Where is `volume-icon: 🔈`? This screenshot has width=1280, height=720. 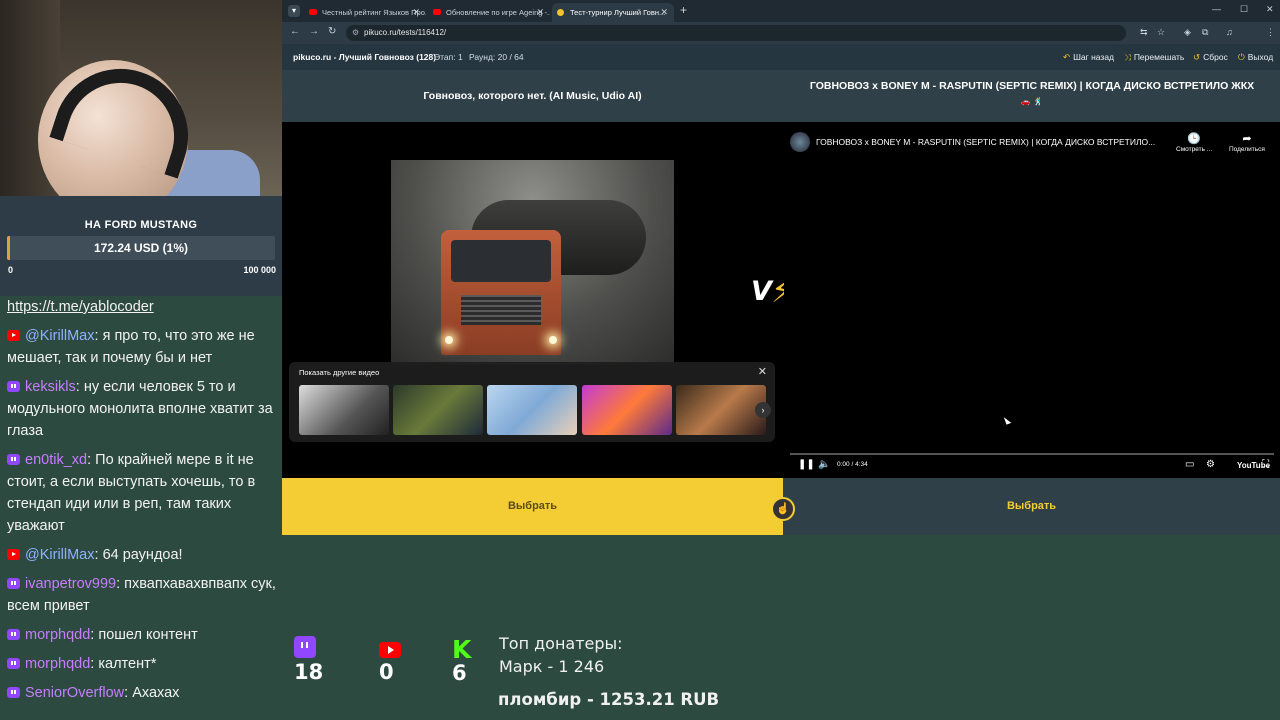
volume-icon: 🔈 is located at coordinates (824, 464).